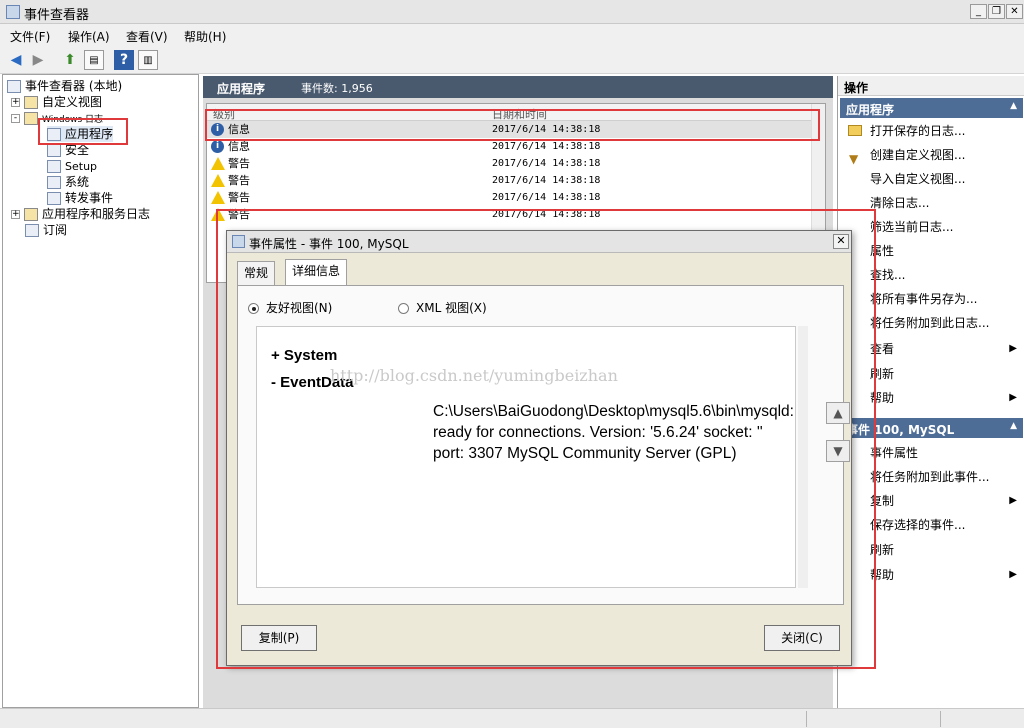 This screenshot has height=728, width=1024. Describe the element at coordinates (512, 35) in the screenshot. I see `menu-bar: 文件(F) 操作(A) 查看(V) 帮助(H)` at that location.